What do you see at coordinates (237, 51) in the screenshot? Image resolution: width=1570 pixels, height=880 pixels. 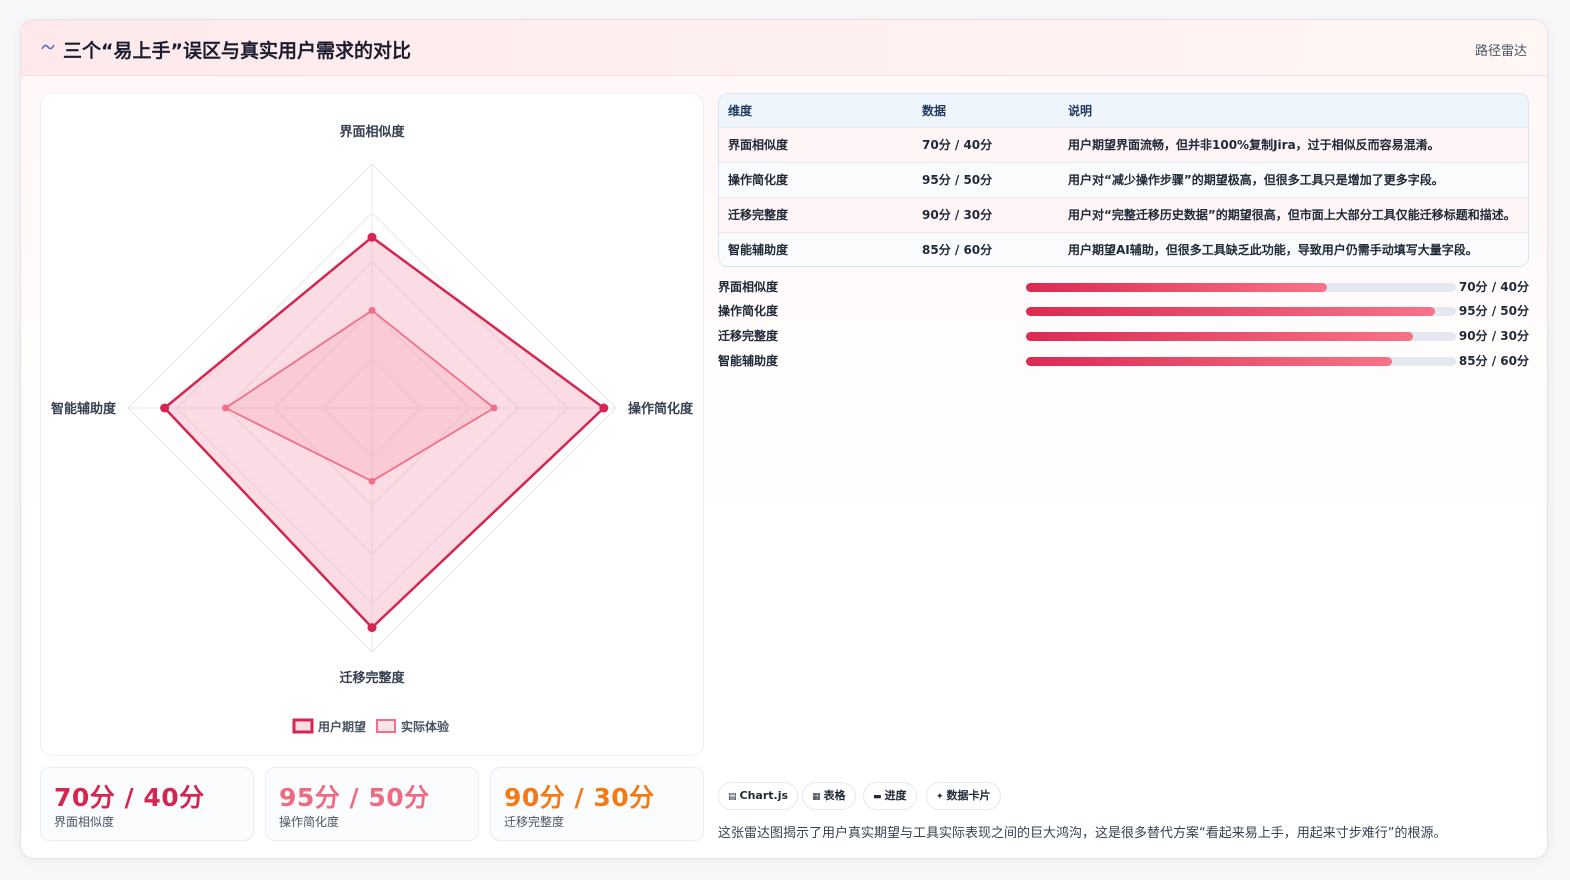 I see `page-title: 三个“易上手”误区与真实用户需求的对比` at bounding box center [237, 51].